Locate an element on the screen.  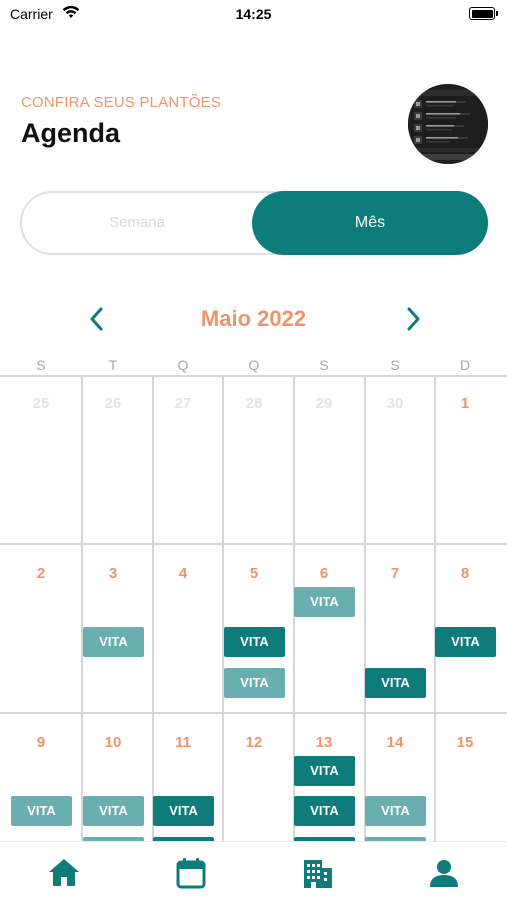
weekday-header: STQQSSD is located at coordinates (253, 366).